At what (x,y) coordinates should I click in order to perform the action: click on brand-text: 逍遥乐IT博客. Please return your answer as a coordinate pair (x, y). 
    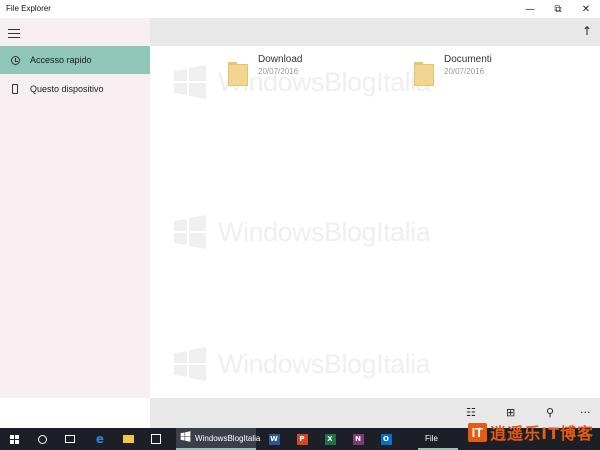
    Looking at the image, I should click on (542, 433).